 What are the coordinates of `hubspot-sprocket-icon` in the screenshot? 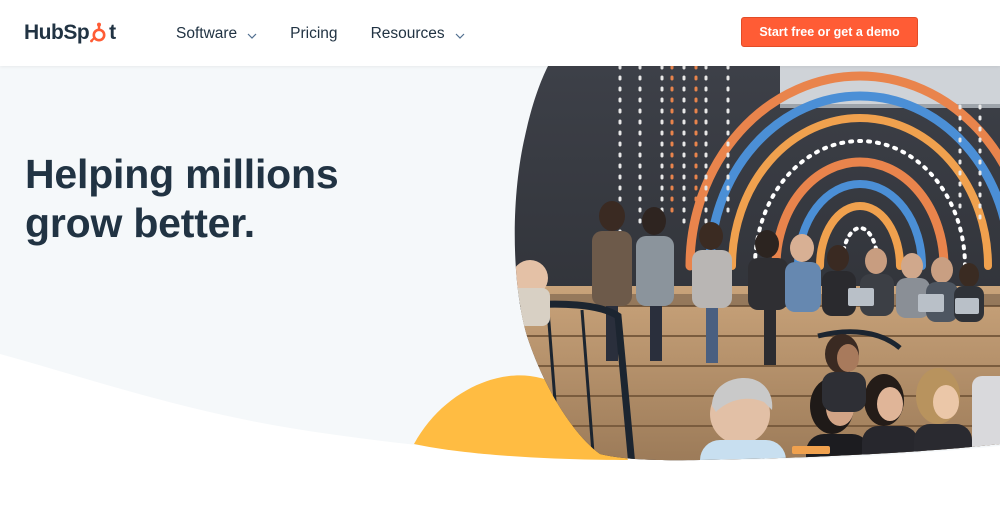 It's located at (98, 32).